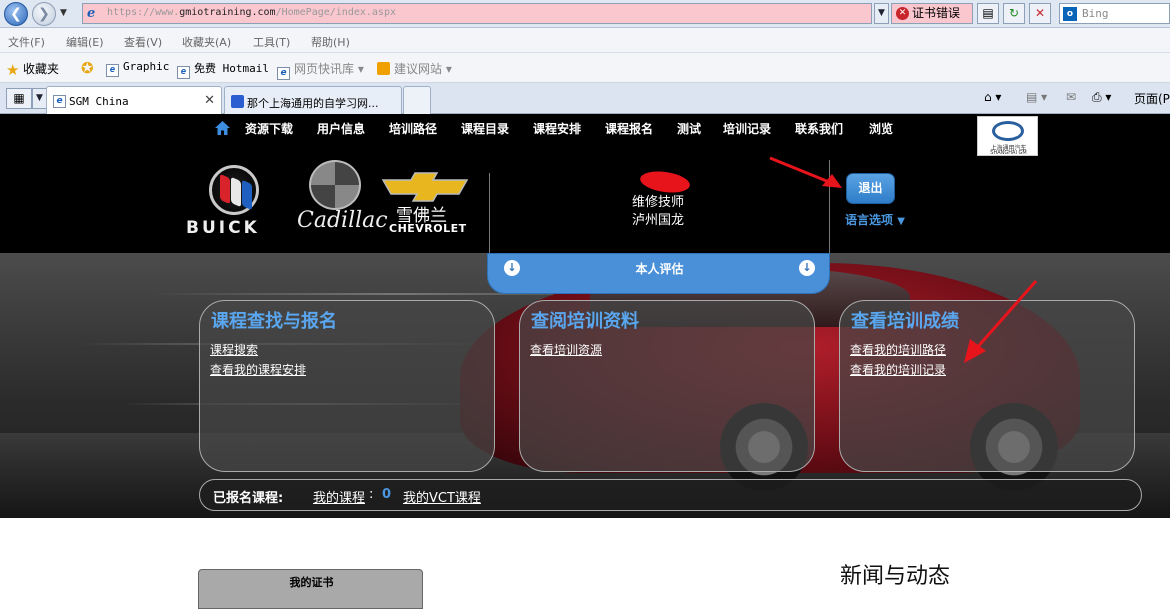  I want to click on mail-icon: ✉, so click(1071, 97).